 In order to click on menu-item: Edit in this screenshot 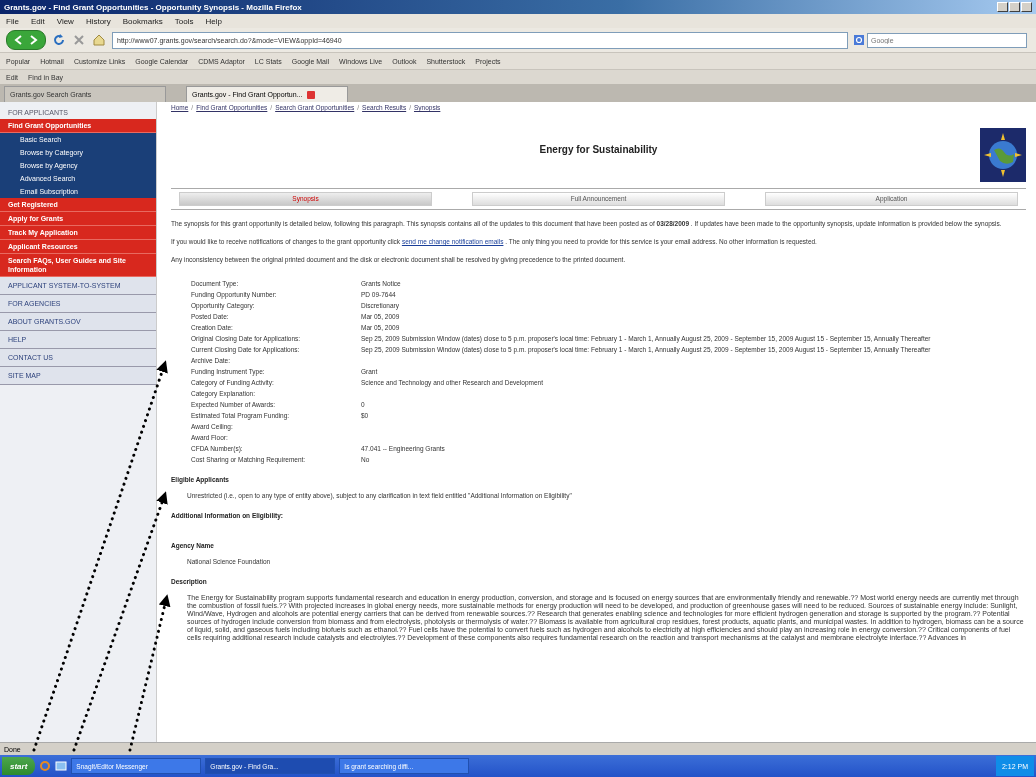, I will do `click(37, 21)`.